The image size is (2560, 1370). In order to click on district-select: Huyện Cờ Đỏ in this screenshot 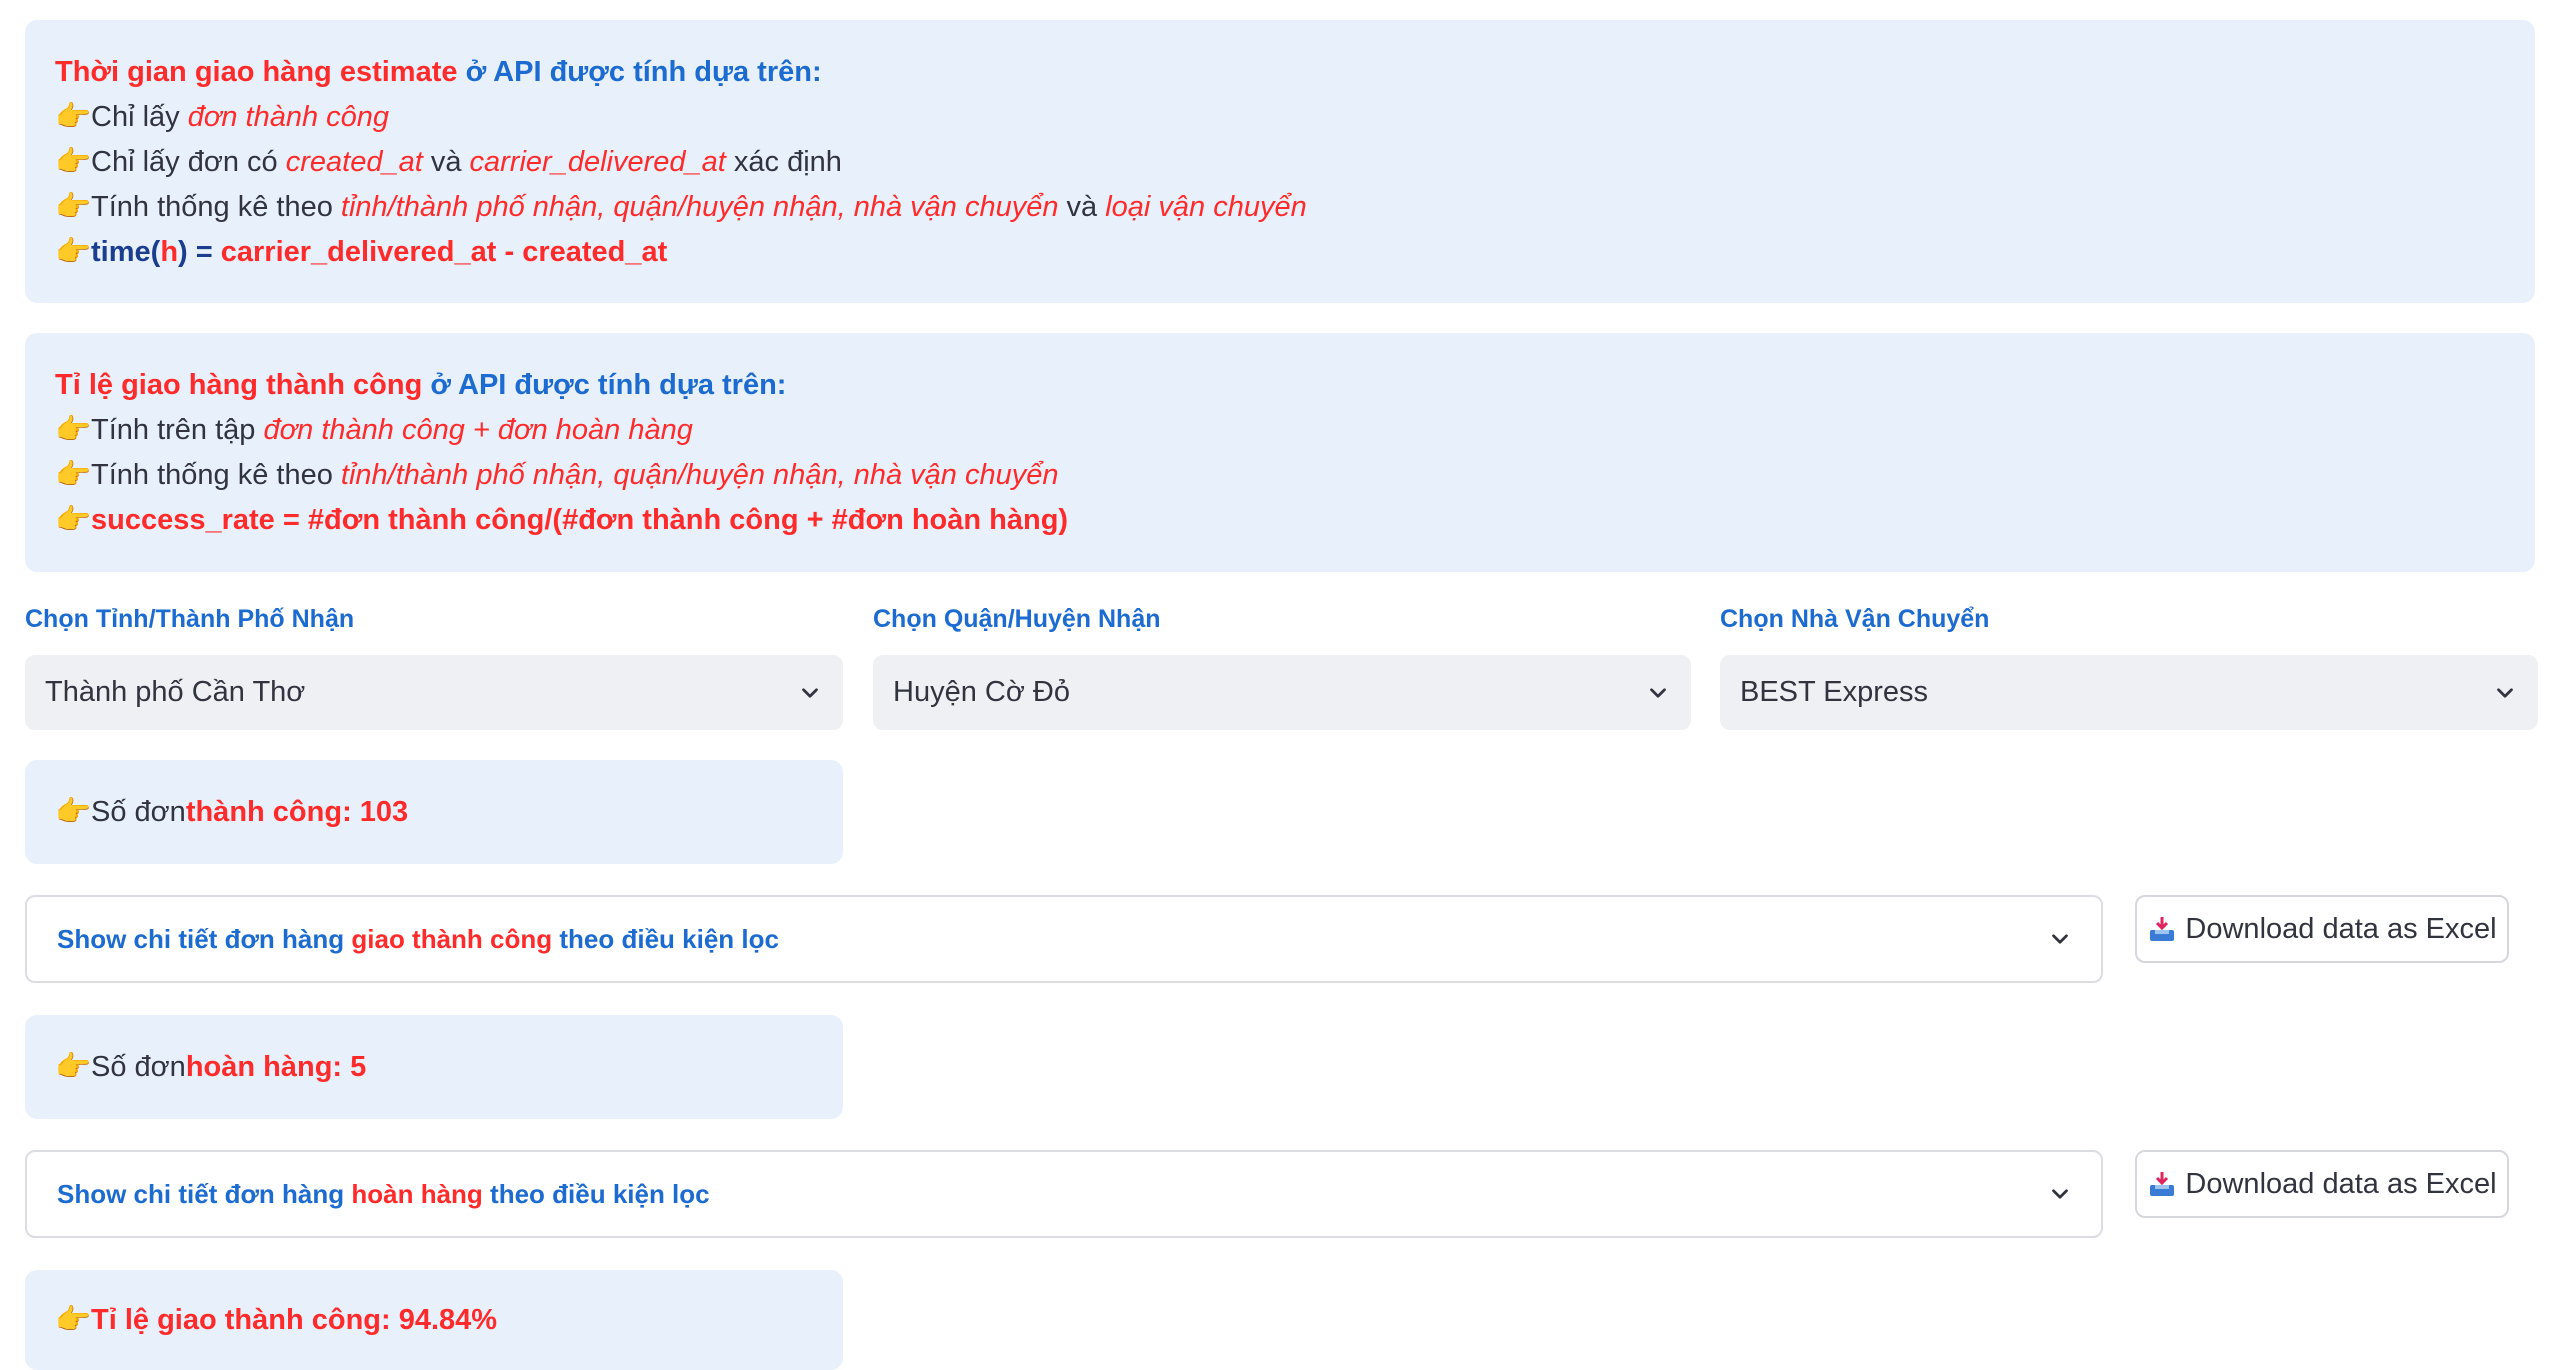, I will do `click(1282, 692)`.